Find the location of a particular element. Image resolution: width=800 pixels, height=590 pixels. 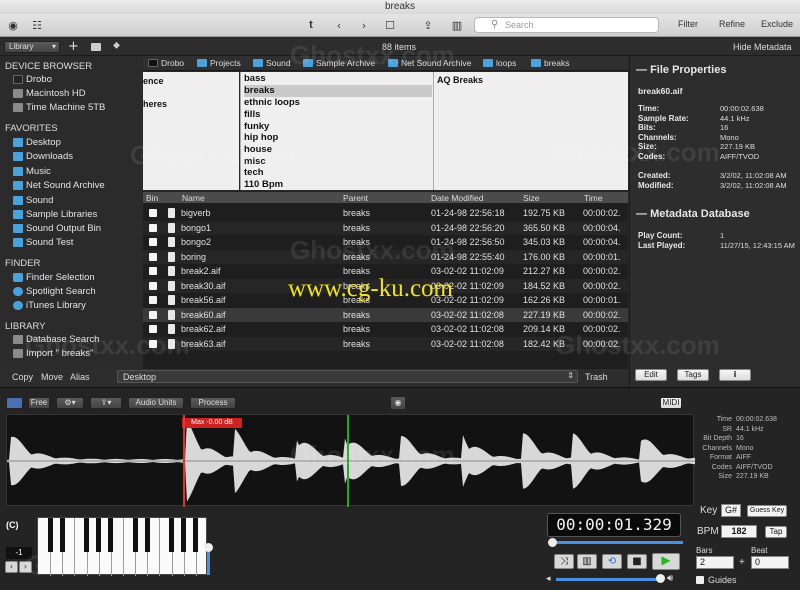

column-item-house: house is located at coordinates (338, 150).